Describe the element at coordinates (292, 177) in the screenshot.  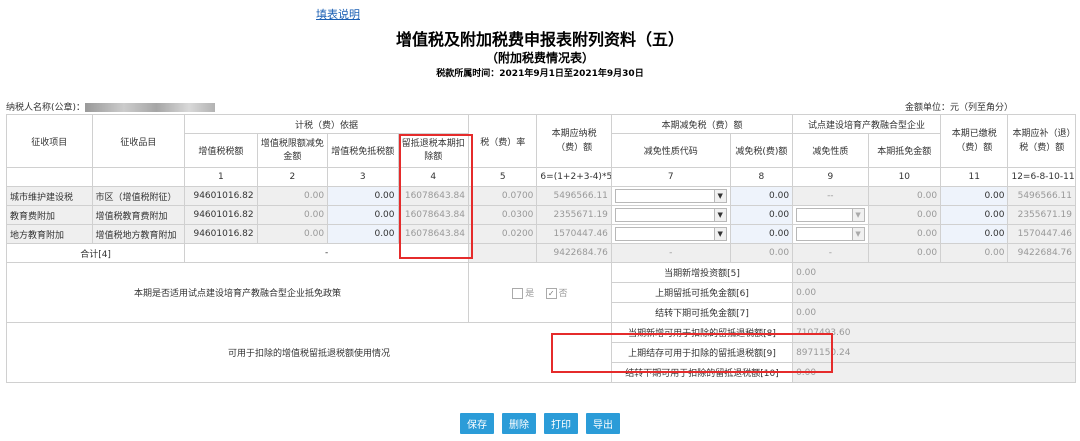
I see `col-number: 2` at that location.